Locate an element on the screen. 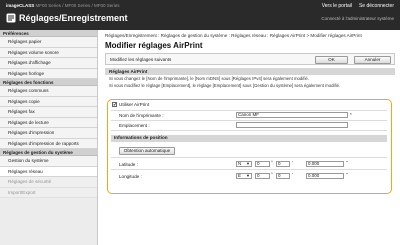 The image size is (400, 245). sidebar-item-display: Réglages d'affichage is located at coordinates (48, 63).